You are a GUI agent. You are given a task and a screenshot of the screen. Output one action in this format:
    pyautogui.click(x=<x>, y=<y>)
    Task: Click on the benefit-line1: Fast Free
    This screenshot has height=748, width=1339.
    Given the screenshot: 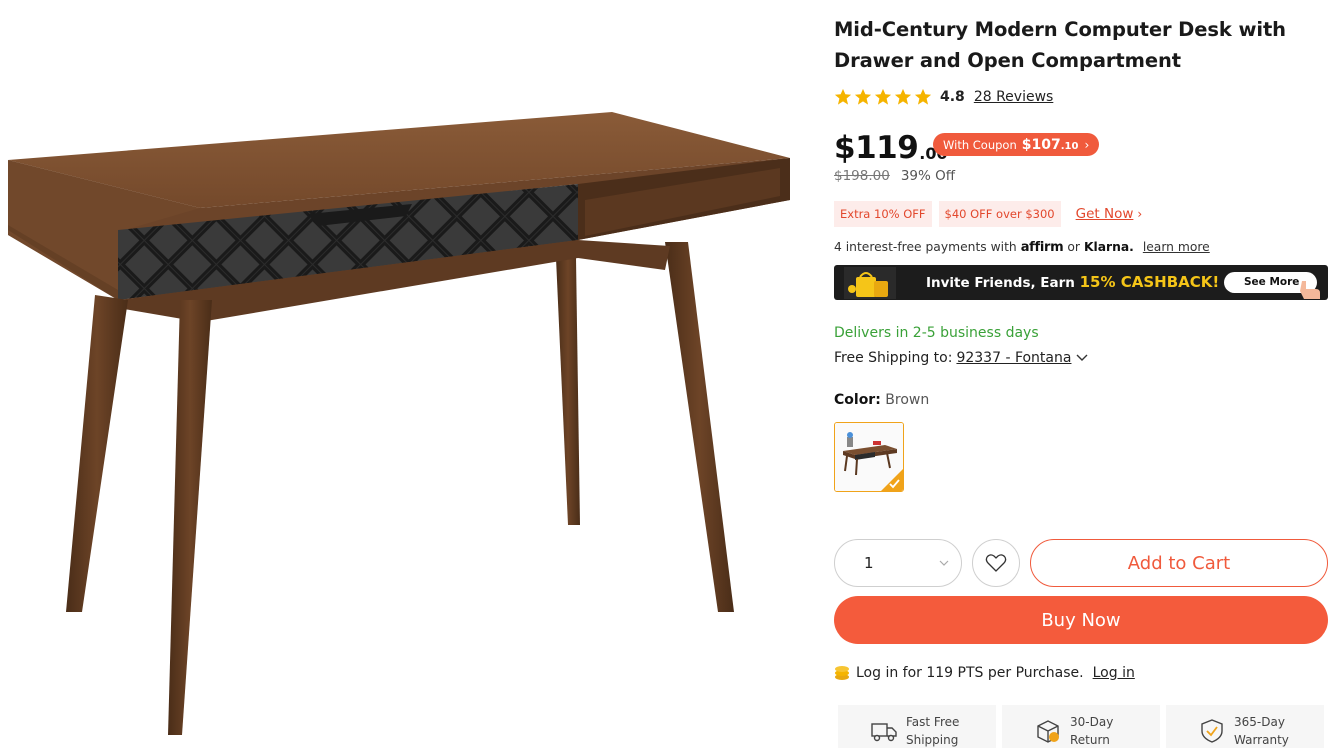 What is the action you would take?
    pyautogui.click(x=933, y=722)
    